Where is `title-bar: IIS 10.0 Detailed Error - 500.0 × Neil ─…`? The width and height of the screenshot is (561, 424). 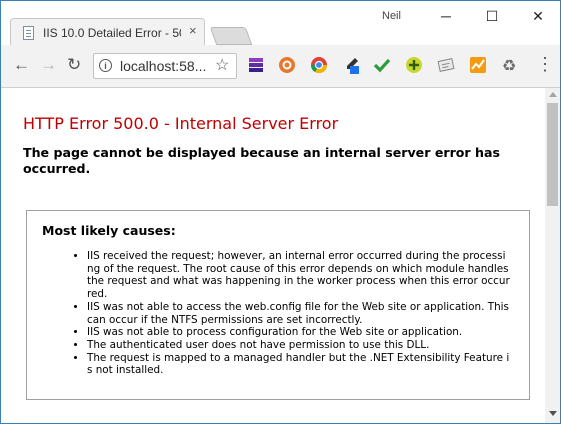 title-bar: IIS 10.0 Detailed Error - 500.0 × Neil ─… is located at coordinates (280, 23).